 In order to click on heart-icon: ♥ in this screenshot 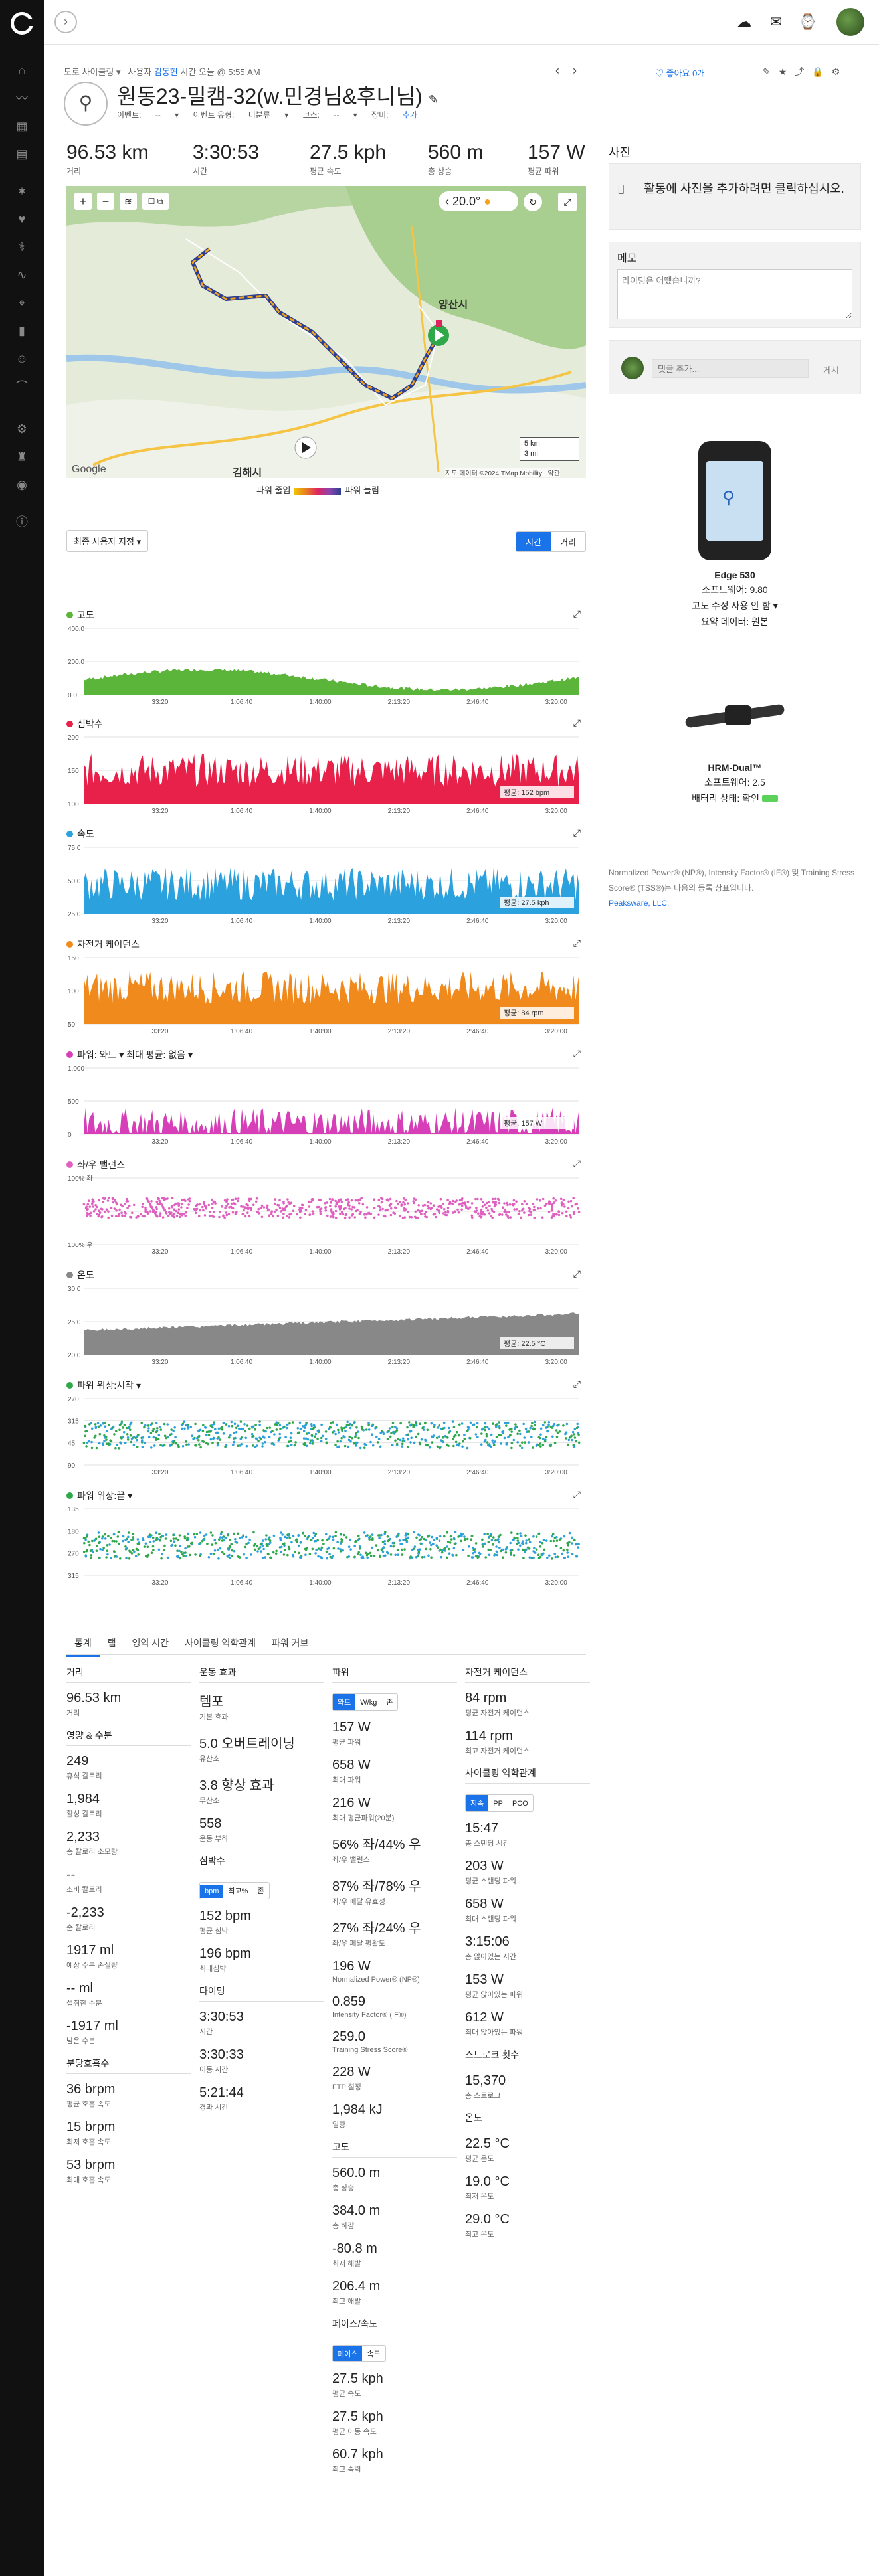, I will do `click(22, 219)`.